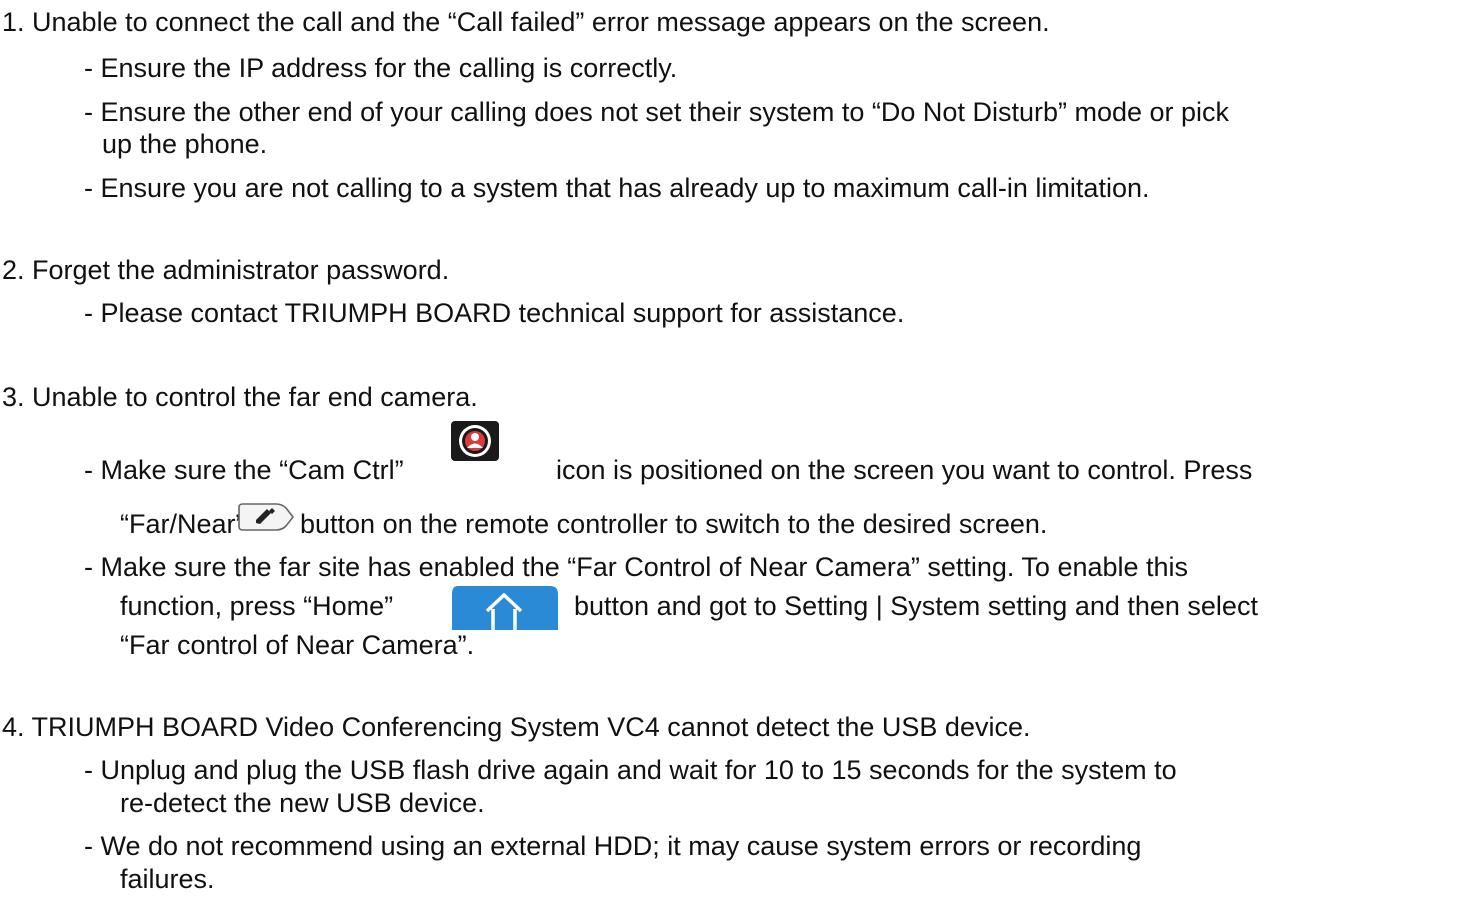 Image resolution: width=1461 pixels, height=898 pixels. What do you see at coordinates (257, 606) in the screenshot?
I see `section-3-home-label: function, press “Home”` at bounding box center [257, 606].